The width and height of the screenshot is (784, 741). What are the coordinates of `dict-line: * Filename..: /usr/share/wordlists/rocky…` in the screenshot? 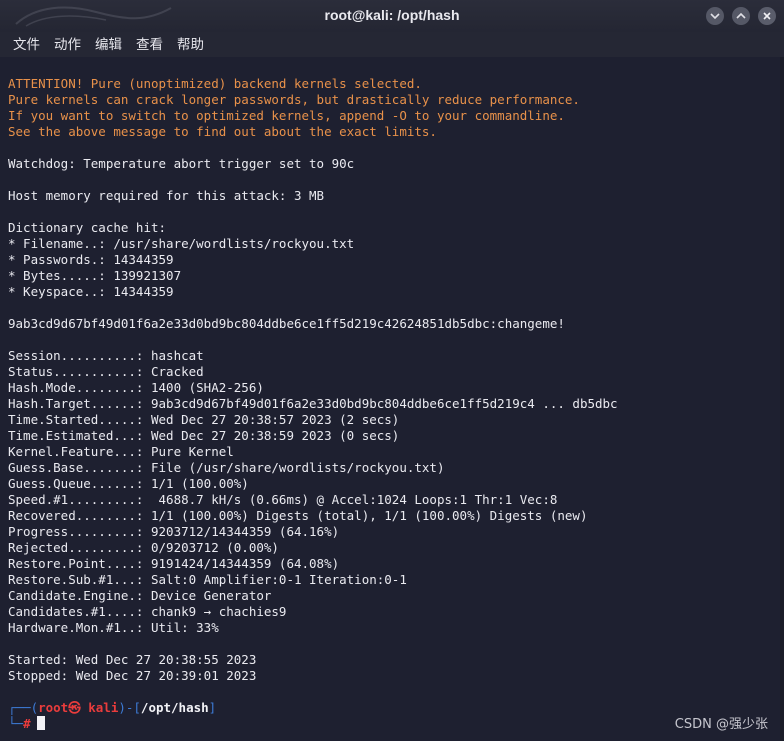 It's located at (181, 243).